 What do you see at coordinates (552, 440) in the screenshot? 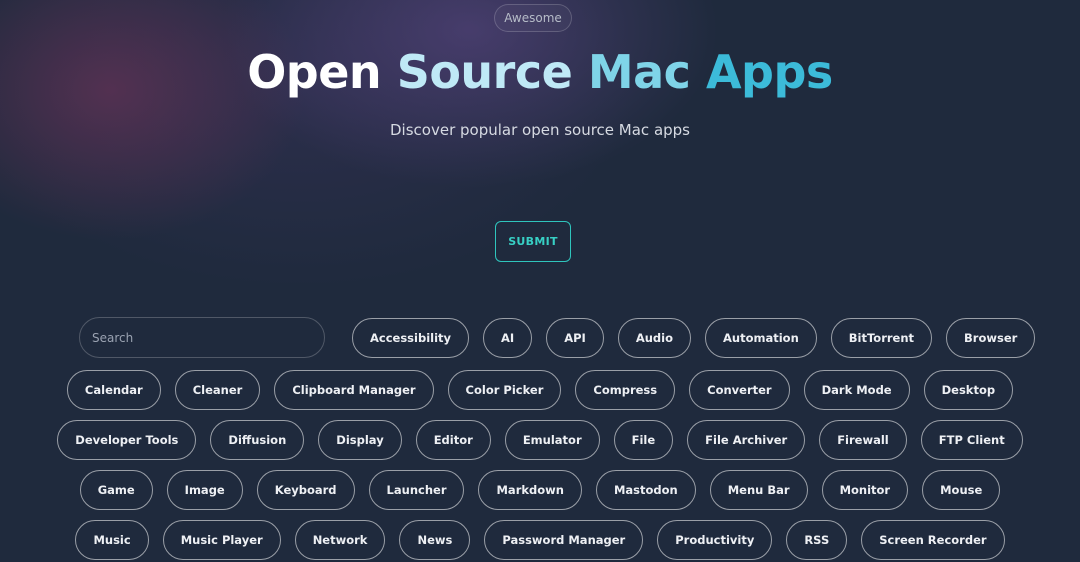
I see `category-tag-button: Emulator` at bounding box center [552, 440].